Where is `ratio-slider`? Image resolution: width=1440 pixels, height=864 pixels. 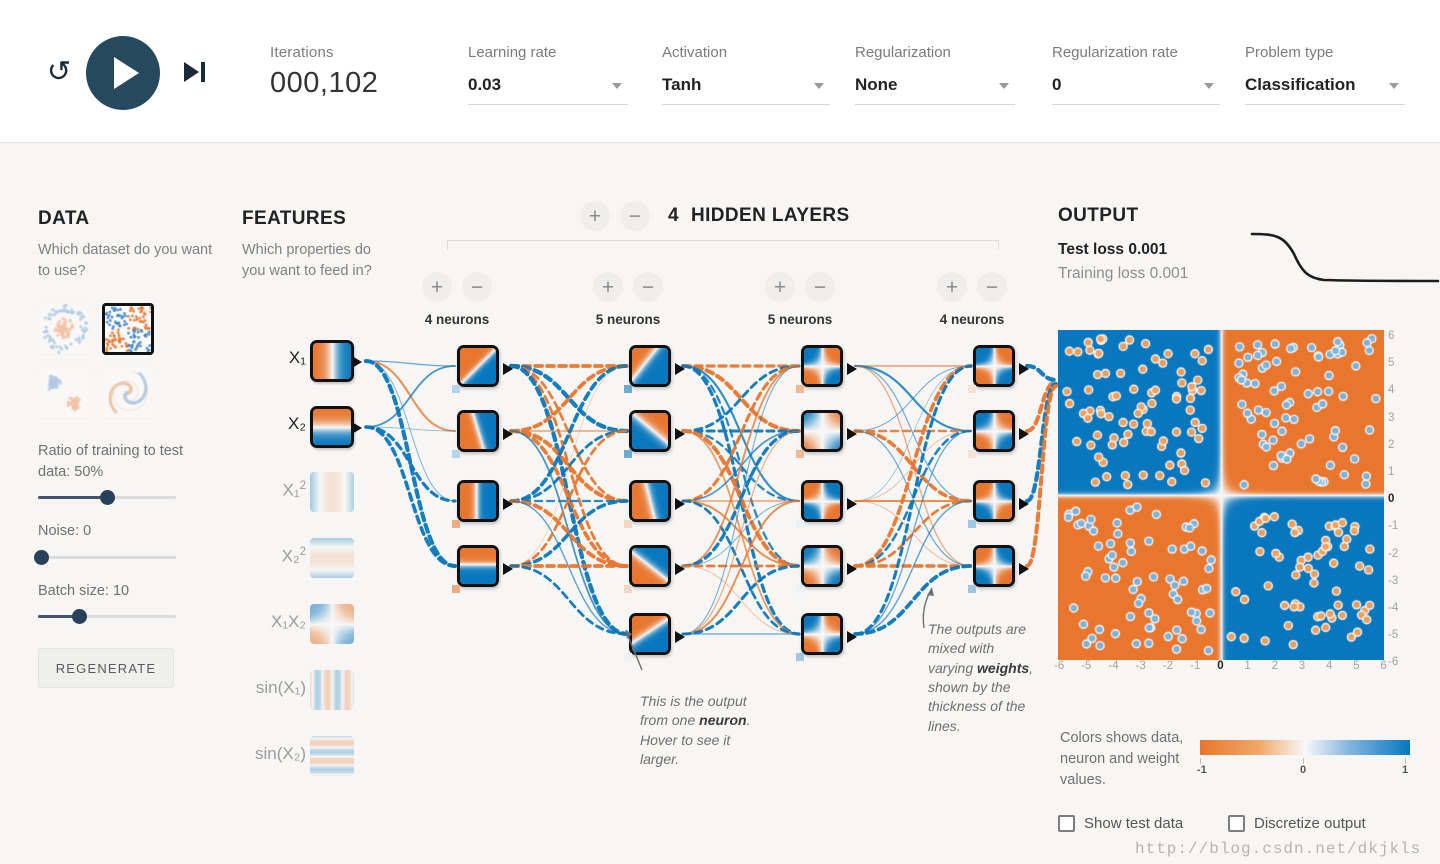
ratio-slider is located at coordinates (107, 498).